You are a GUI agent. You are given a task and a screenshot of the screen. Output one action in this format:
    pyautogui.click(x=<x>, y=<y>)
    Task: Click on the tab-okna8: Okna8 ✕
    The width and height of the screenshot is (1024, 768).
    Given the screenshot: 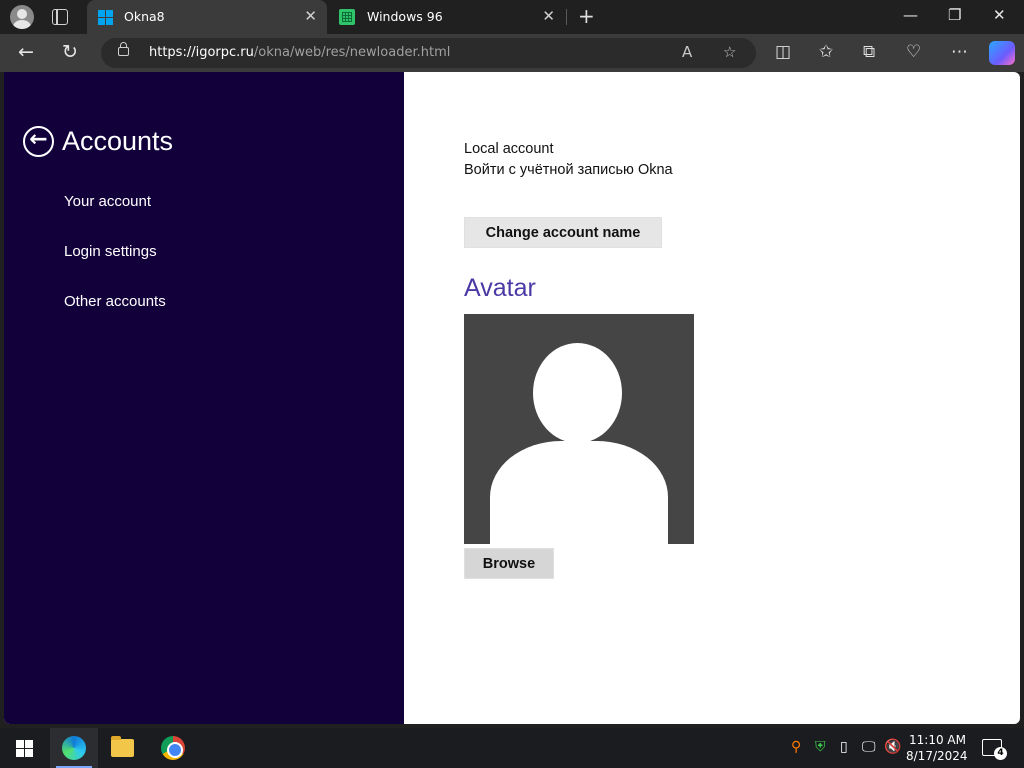 What is the action you would take?
    pyautogui.click(x=207, y=17)
    